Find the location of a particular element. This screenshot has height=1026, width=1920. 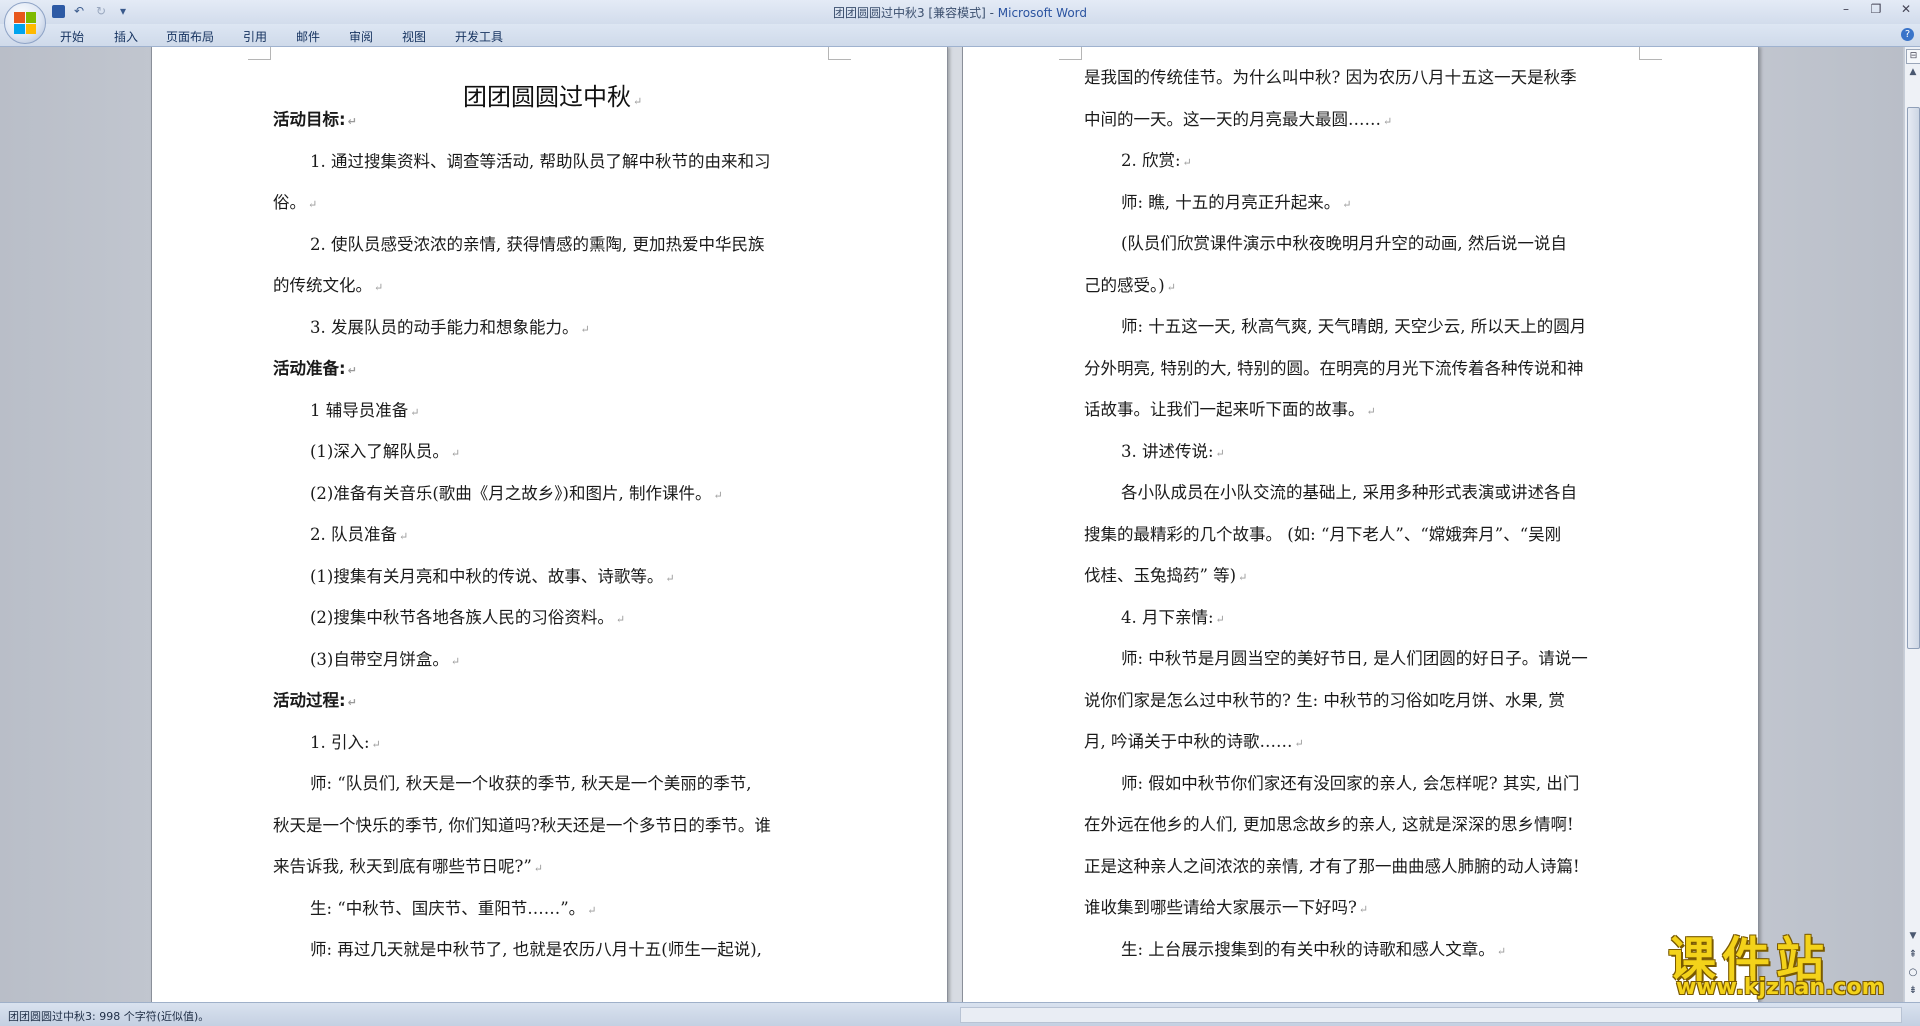

line-text: (2)准备有关音乐(歌曲《月之故乡》)和图片, 制作课件。 is located at coordinates (511, 493).